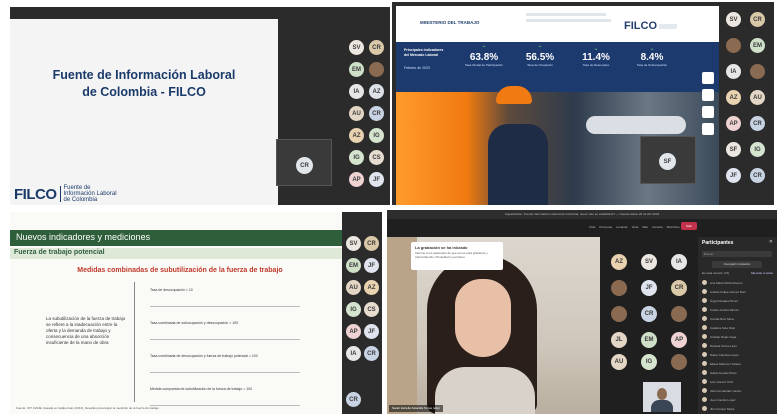 This screenshot has height=414, width=777. What do you see at coordinates (417, 68) in the screenshot?
I see `period-label: Febrero de 2023` at bounding box center [417, 68].